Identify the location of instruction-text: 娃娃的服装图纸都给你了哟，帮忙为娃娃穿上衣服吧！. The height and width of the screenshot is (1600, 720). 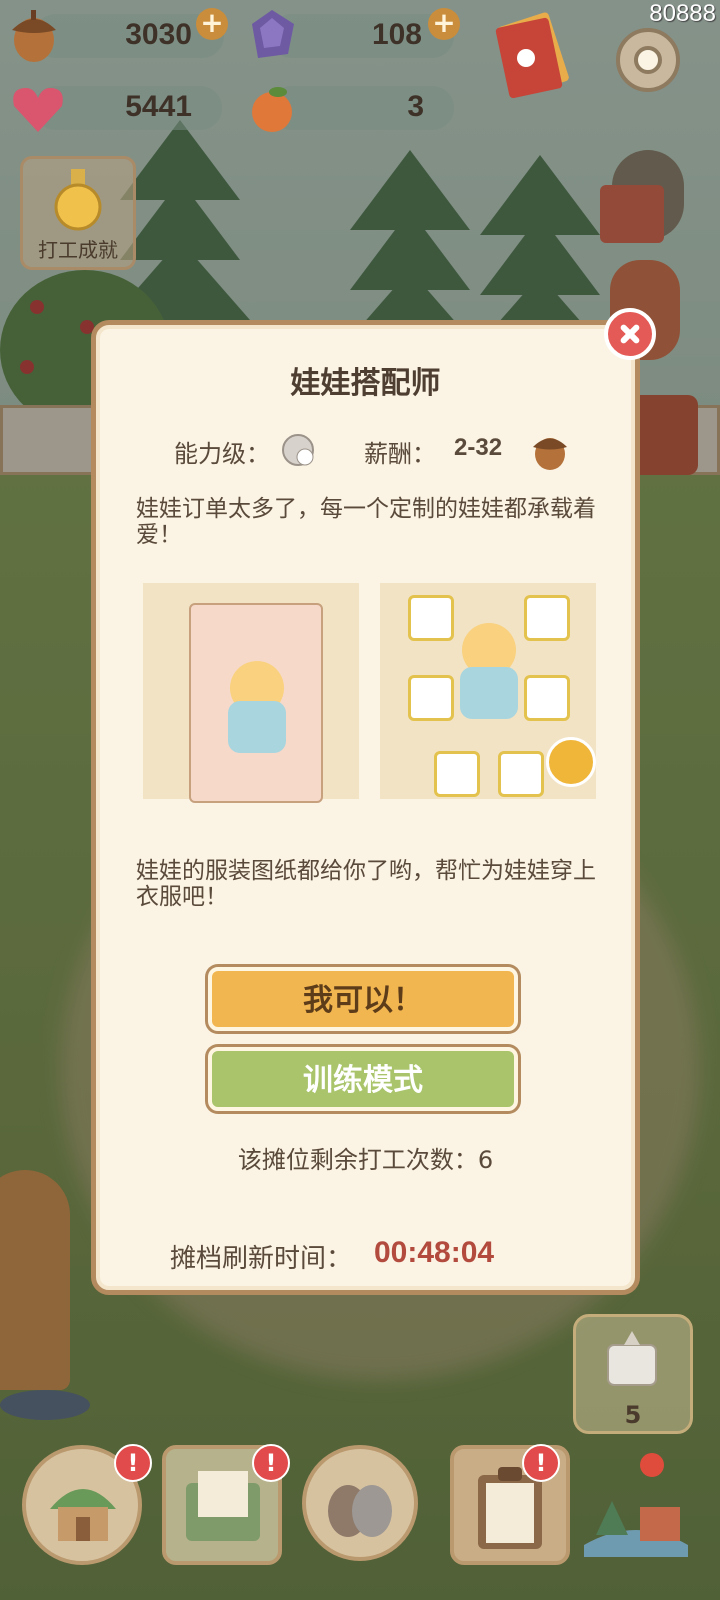
(366, 884).